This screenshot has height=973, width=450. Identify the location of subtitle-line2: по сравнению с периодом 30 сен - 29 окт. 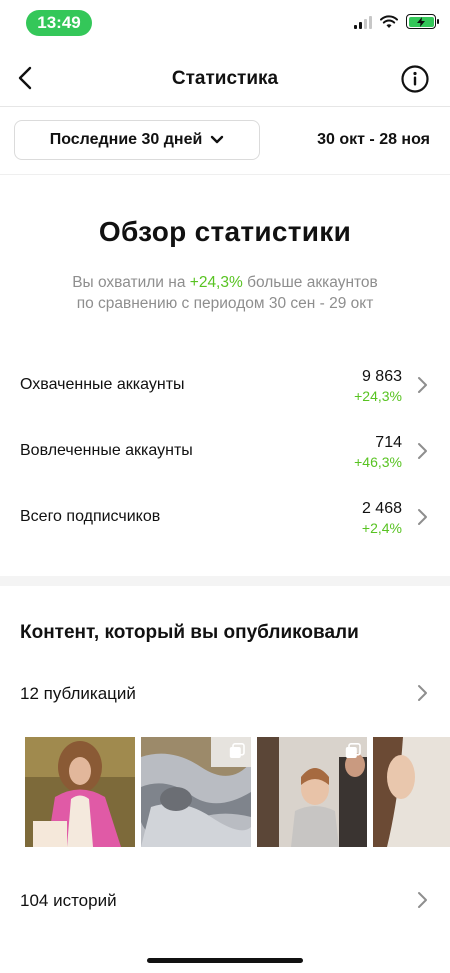
(225, 303).